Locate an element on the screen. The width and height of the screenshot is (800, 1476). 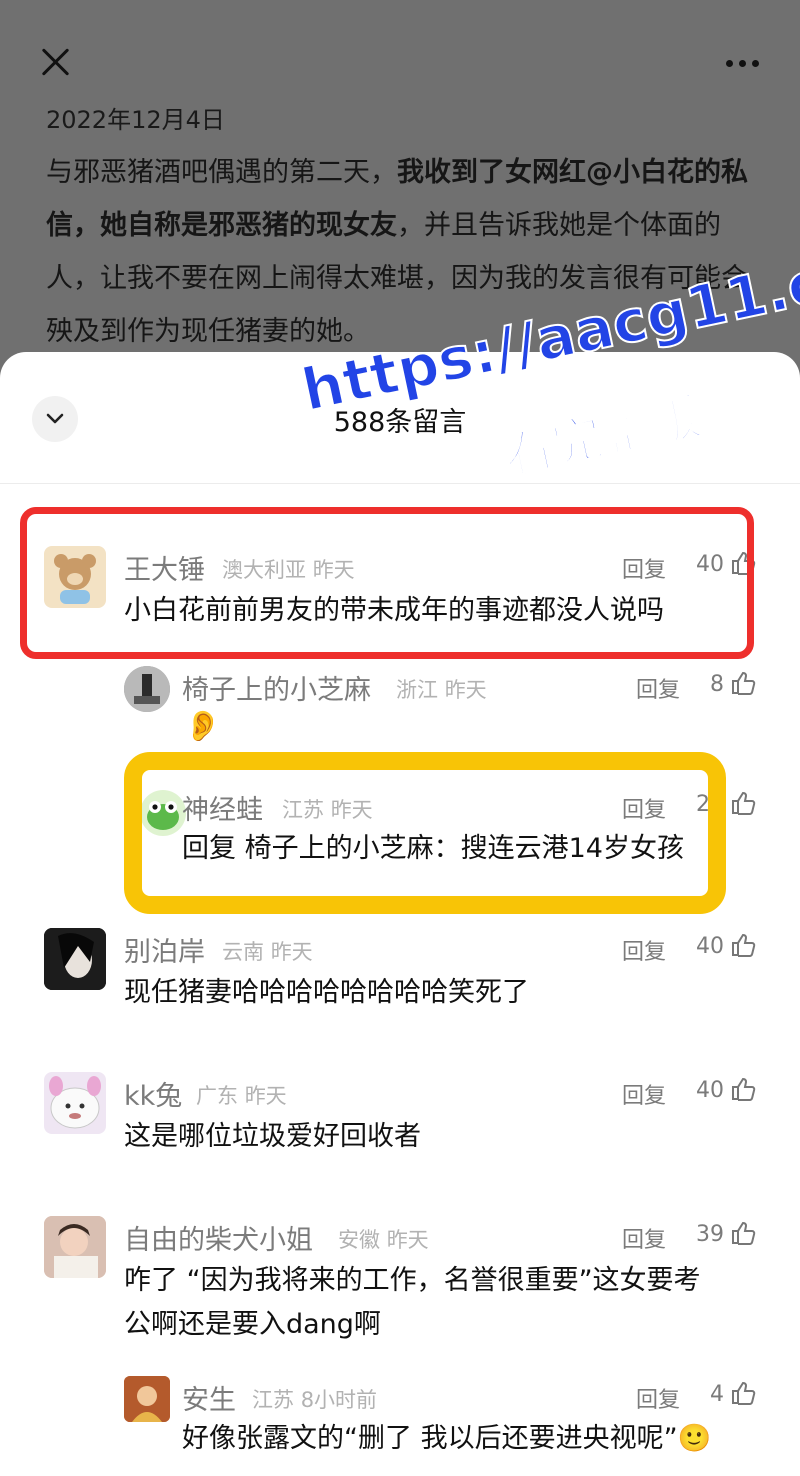
username: 安生 is located at coordinates (209, 1397).